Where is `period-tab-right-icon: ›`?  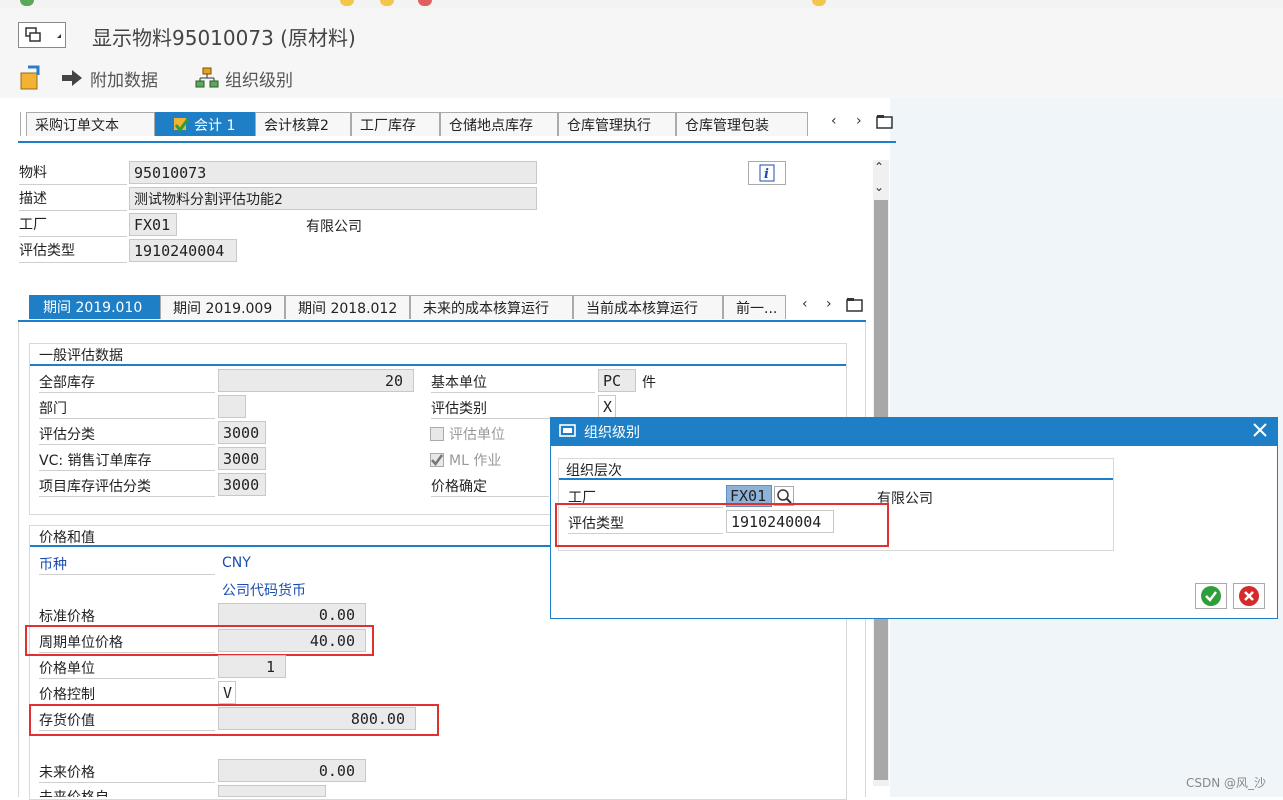
period-tab-right-icon: › is located at coordinates (829, 304).